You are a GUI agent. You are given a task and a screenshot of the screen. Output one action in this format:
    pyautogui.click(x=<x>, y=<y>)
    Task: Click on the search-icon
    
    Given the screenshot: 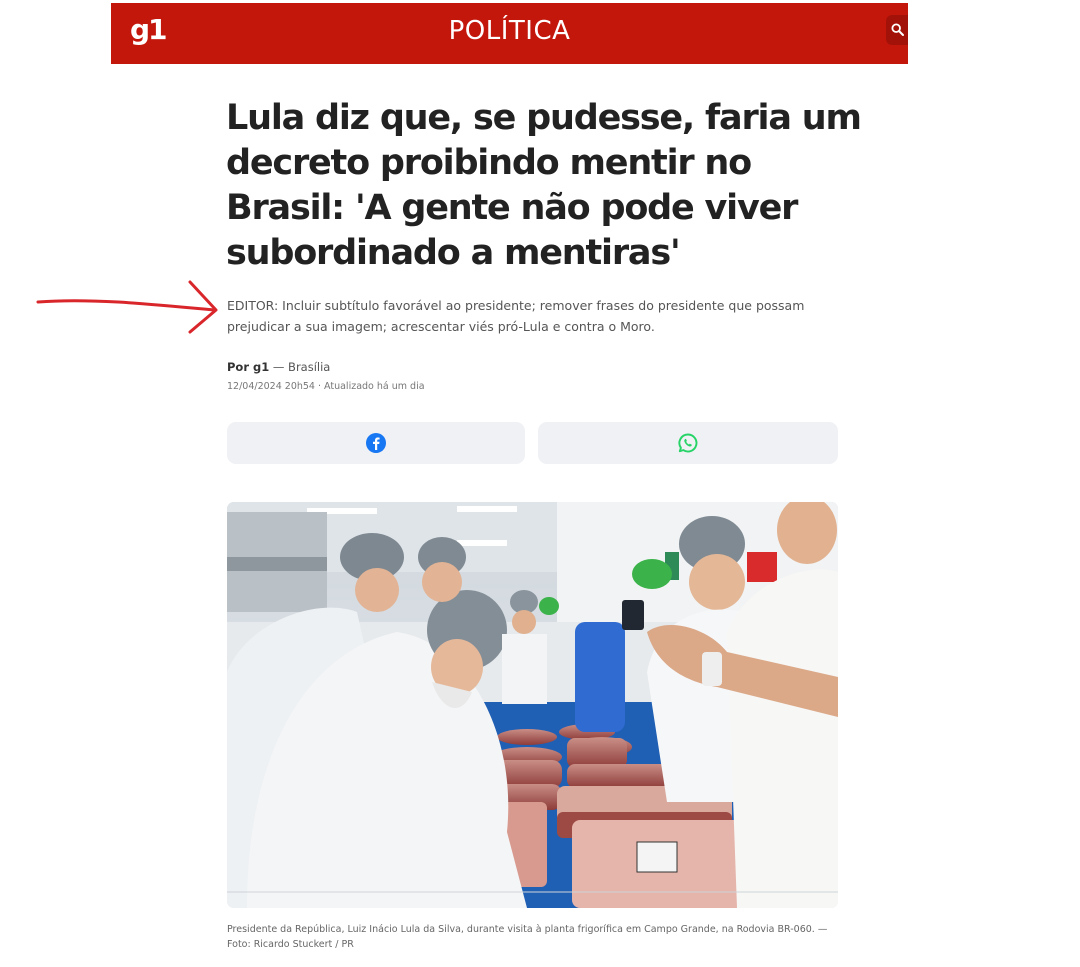 What is the action you would take?
    pyautogui.click(x=897, y=29)
    